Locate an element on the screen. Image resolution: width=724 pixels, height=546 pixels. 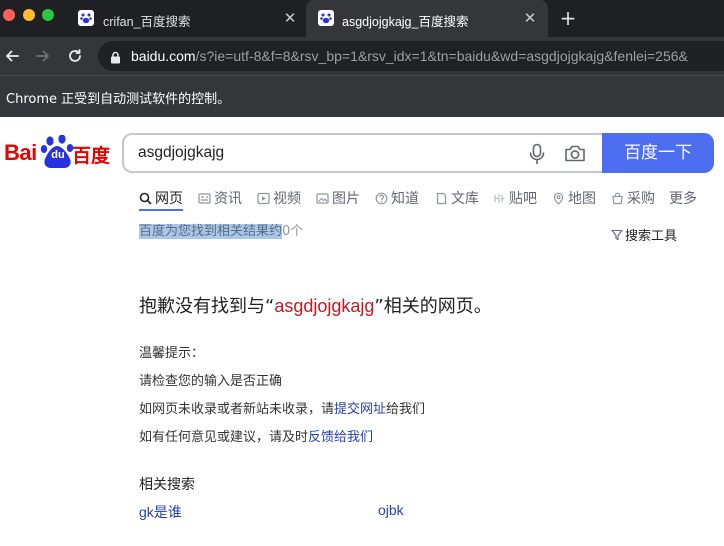
tab-label: 更多 is located at coordinates (683, 199).